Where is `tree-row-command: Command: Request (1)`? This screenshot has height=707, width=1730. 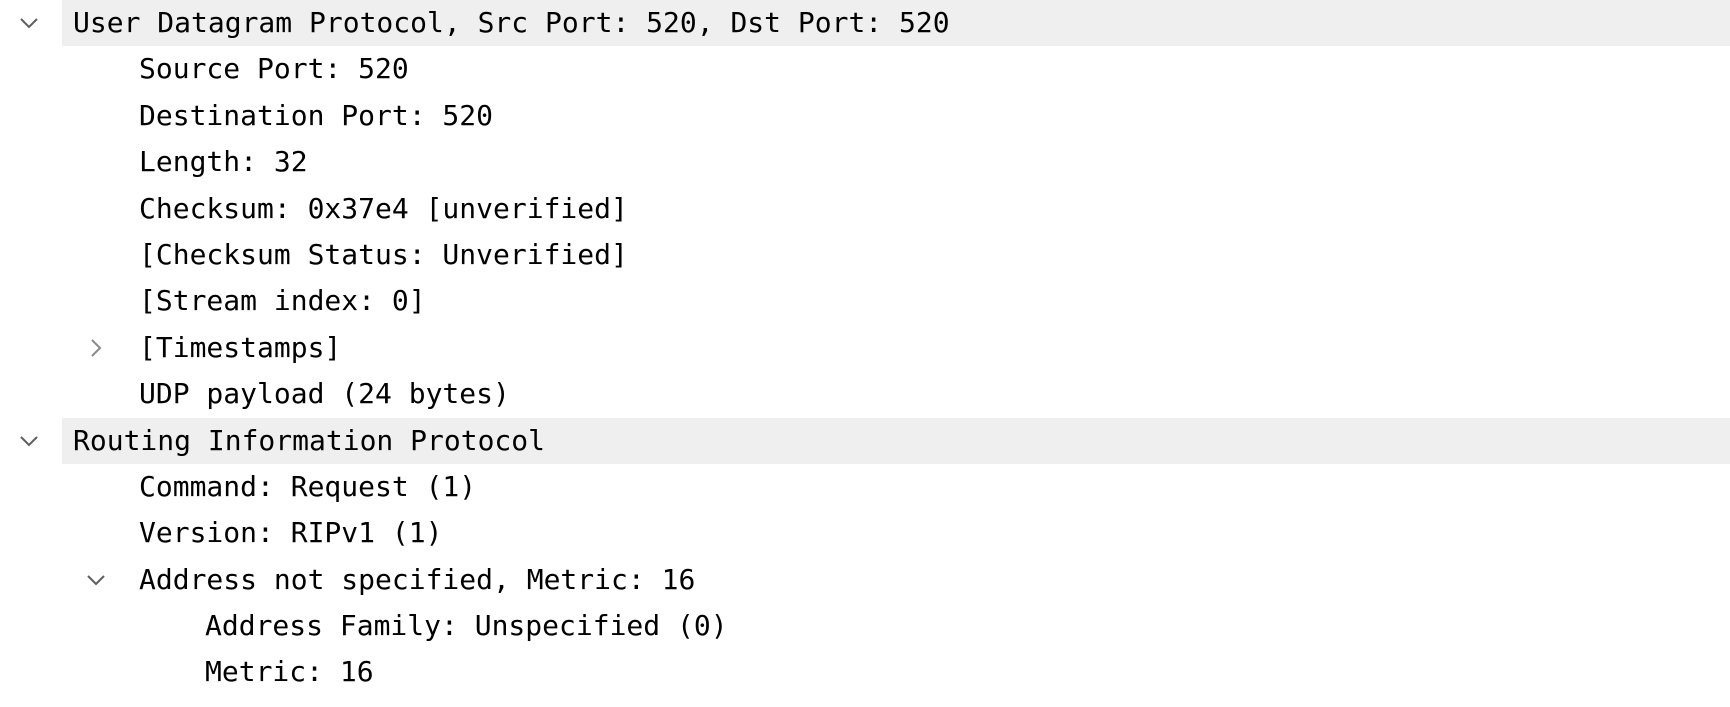 tree-row-command: Command: Request (1) is located at coordinates (865, 487).